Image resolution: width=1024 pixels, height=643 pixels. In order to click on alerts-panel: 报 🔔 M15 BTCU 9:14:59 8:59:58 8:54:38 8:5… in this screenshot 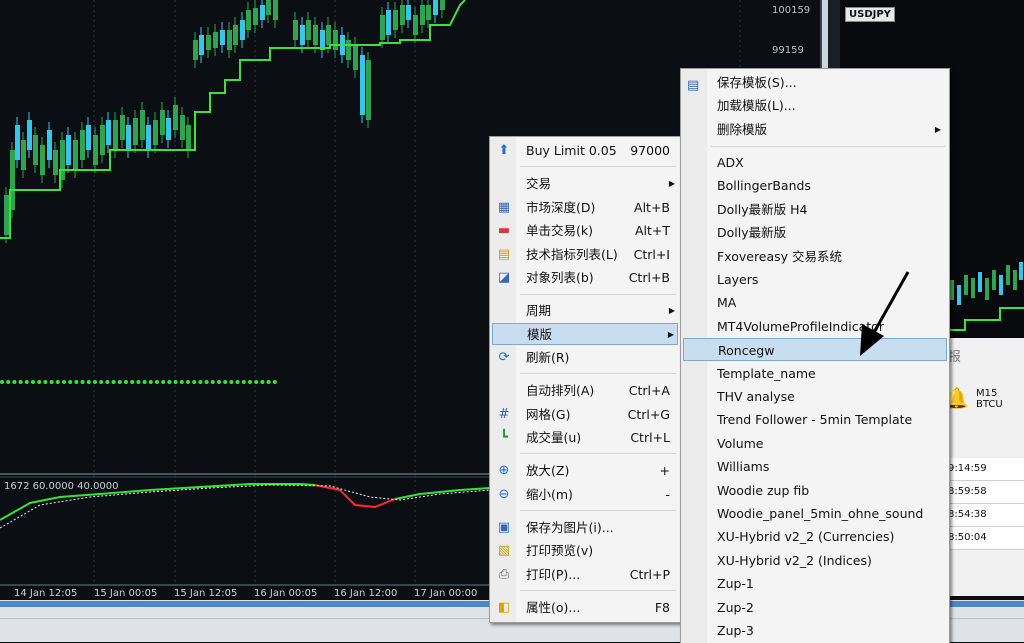, I will do `click(984, 467)`.